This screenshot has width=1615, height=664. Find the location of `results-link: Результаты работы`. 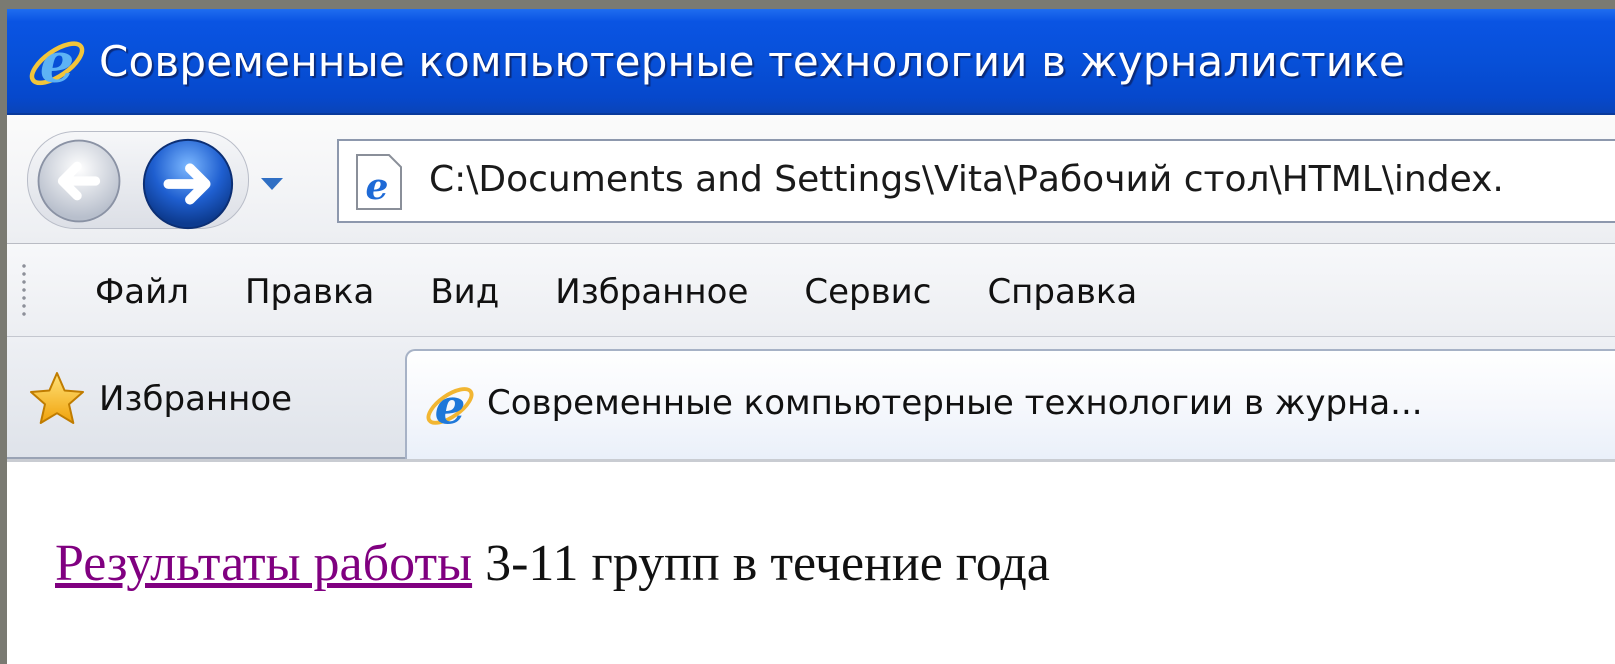

results-link: Результаты работы is located at coordinates (263, 563).